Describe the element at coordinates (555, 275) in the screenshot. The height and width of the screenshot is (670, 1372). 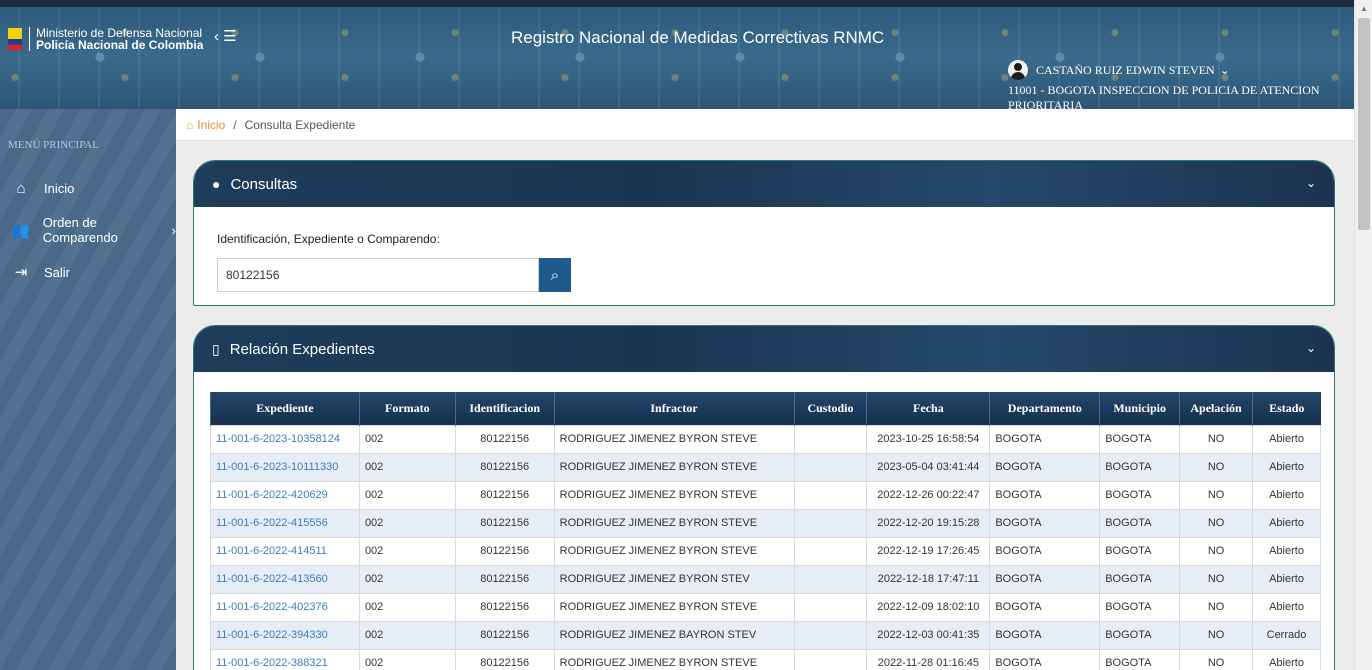
I see `search-button: ⌕` at that location.